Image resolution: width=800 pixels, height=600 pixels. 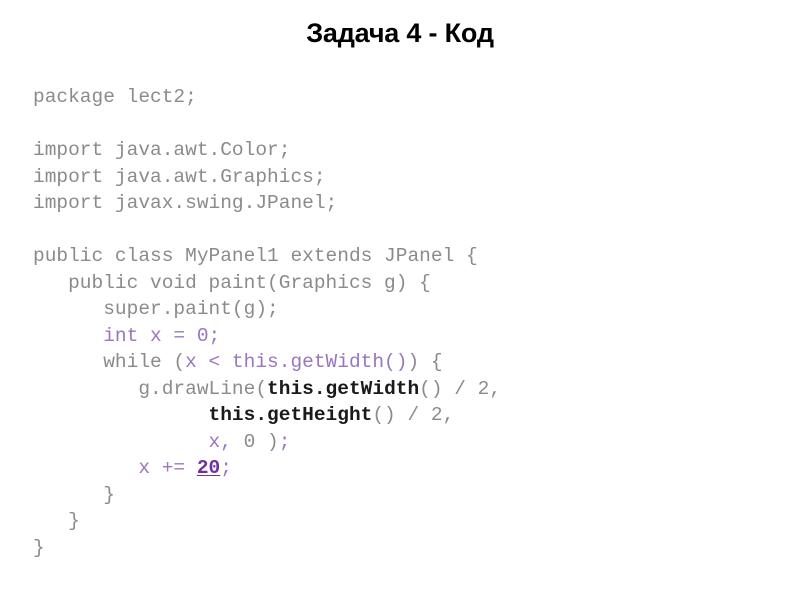 What do you see at coordinates (162, 150) in the screenshot?
I see `code-token: import java.awt.Color;` at bounding box center [162, 150].